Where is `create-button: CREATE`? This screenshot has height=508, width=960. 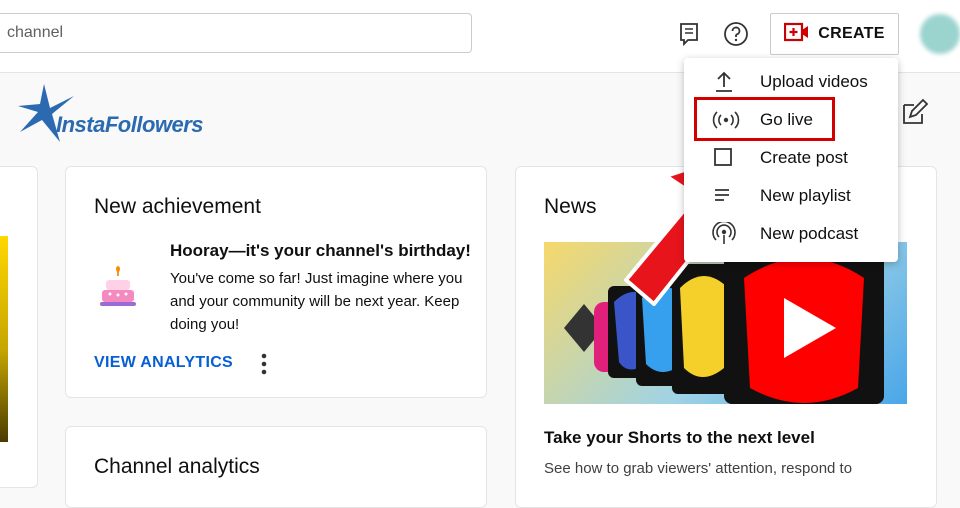 create-button: CREATE is located at coordinates (834, 34).